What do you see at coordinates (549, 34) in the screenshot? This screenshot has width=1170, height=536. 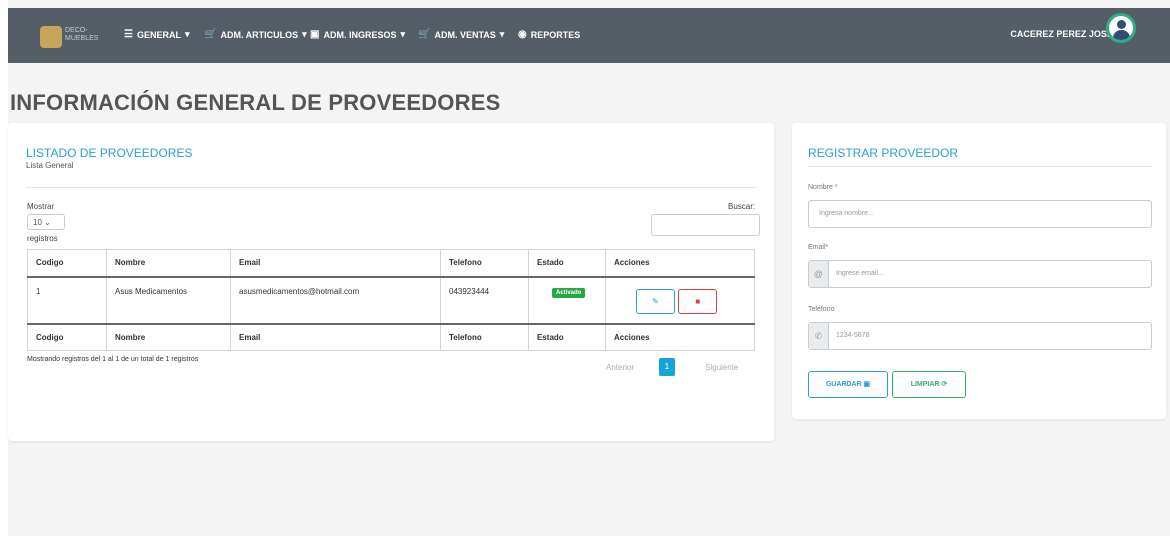 I see `nav-reportes: ◉ REPORTES` at bounding box center [549, 34].